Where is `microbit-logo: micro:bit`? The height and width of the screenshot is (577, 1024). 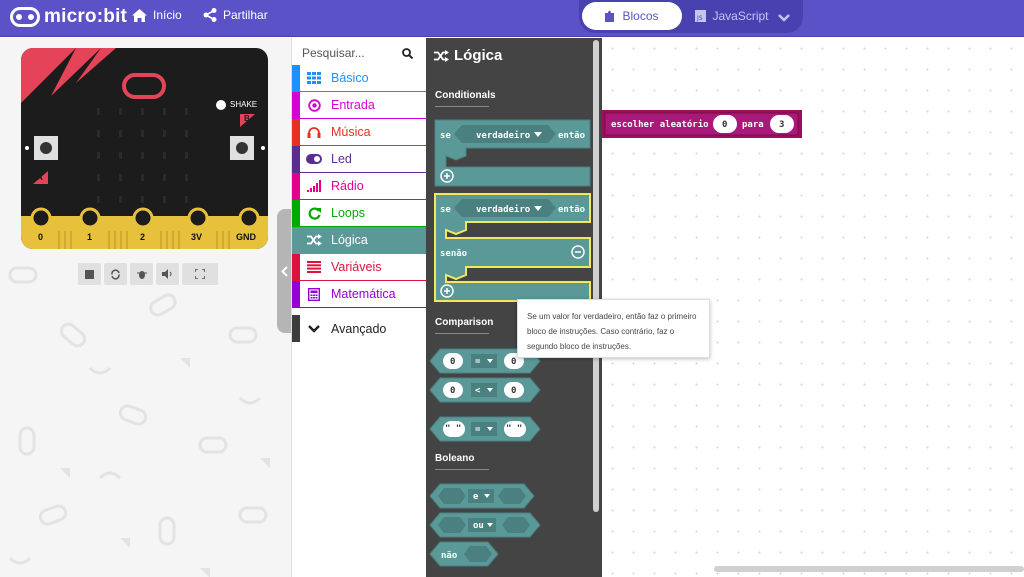 microbit-logo: micro:bit is located at coordinates (68, 17).